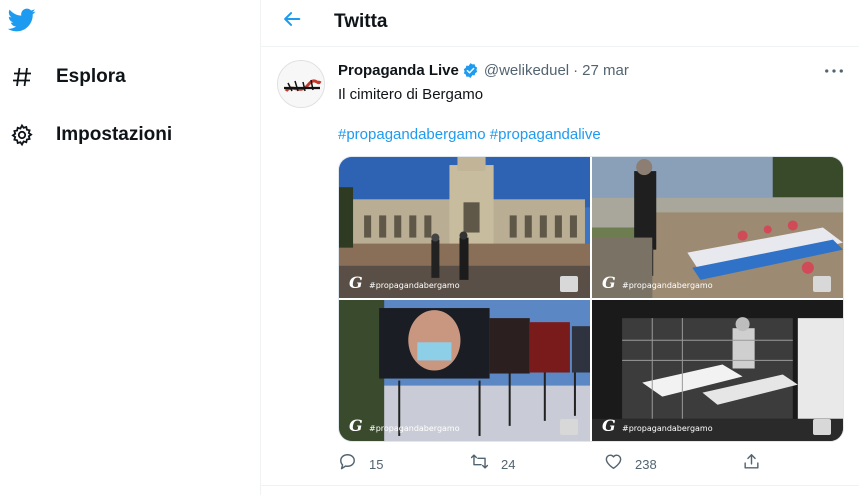 Image resolution: width=859 pixels, height=495 pixels. I want to click on tweet-text: Il cimitero di Bergamo, so click(411, 94).